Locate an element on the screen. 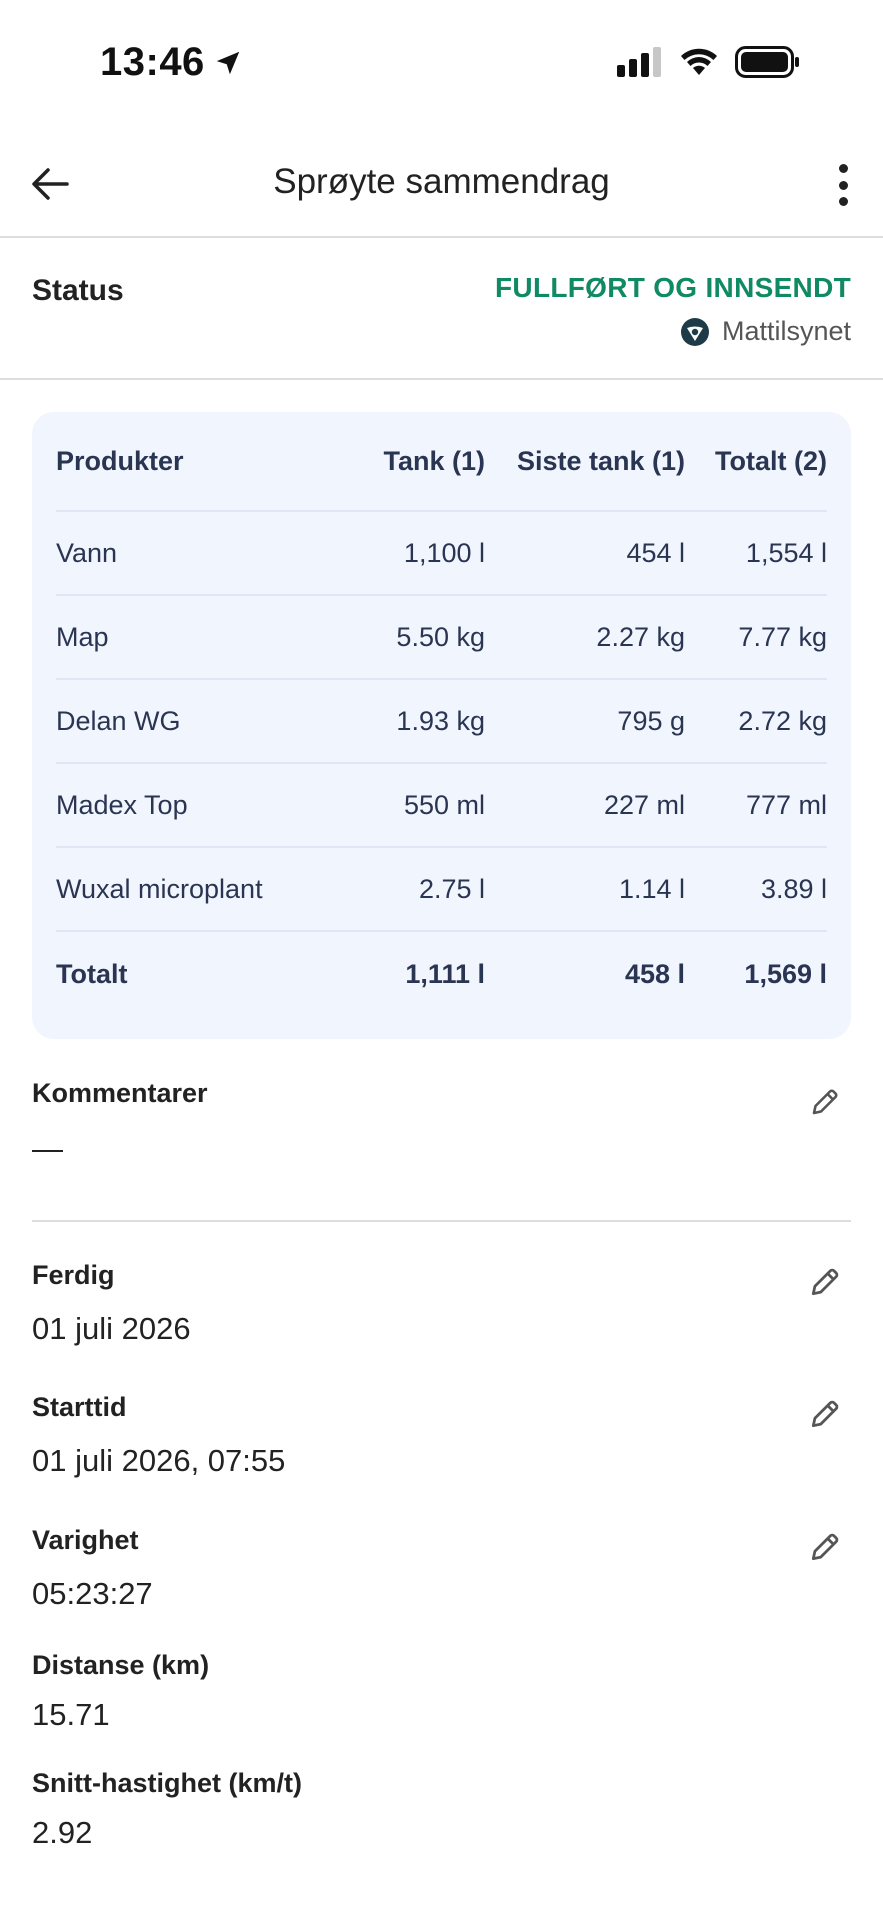 The image size is (883, 1920). total-amount: 7.77 kg is located at coordinates (782, 636).